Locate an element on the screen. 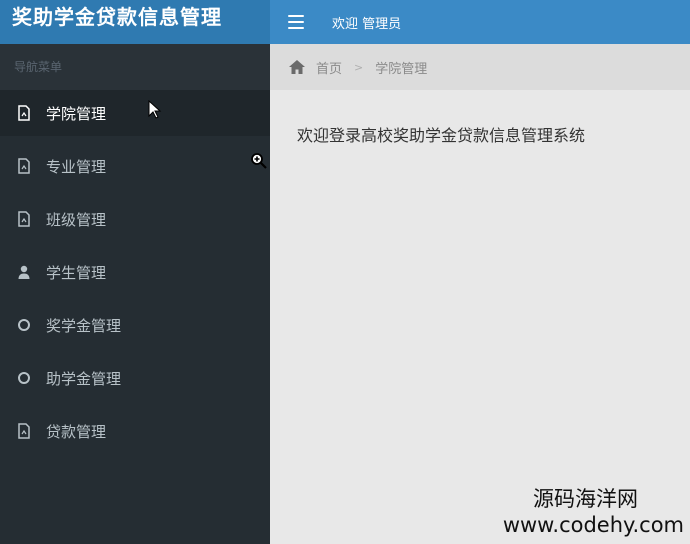 The image size is (690, 544). welcome-user: 欢迎 管理员 is located at coordinates (367, 24).